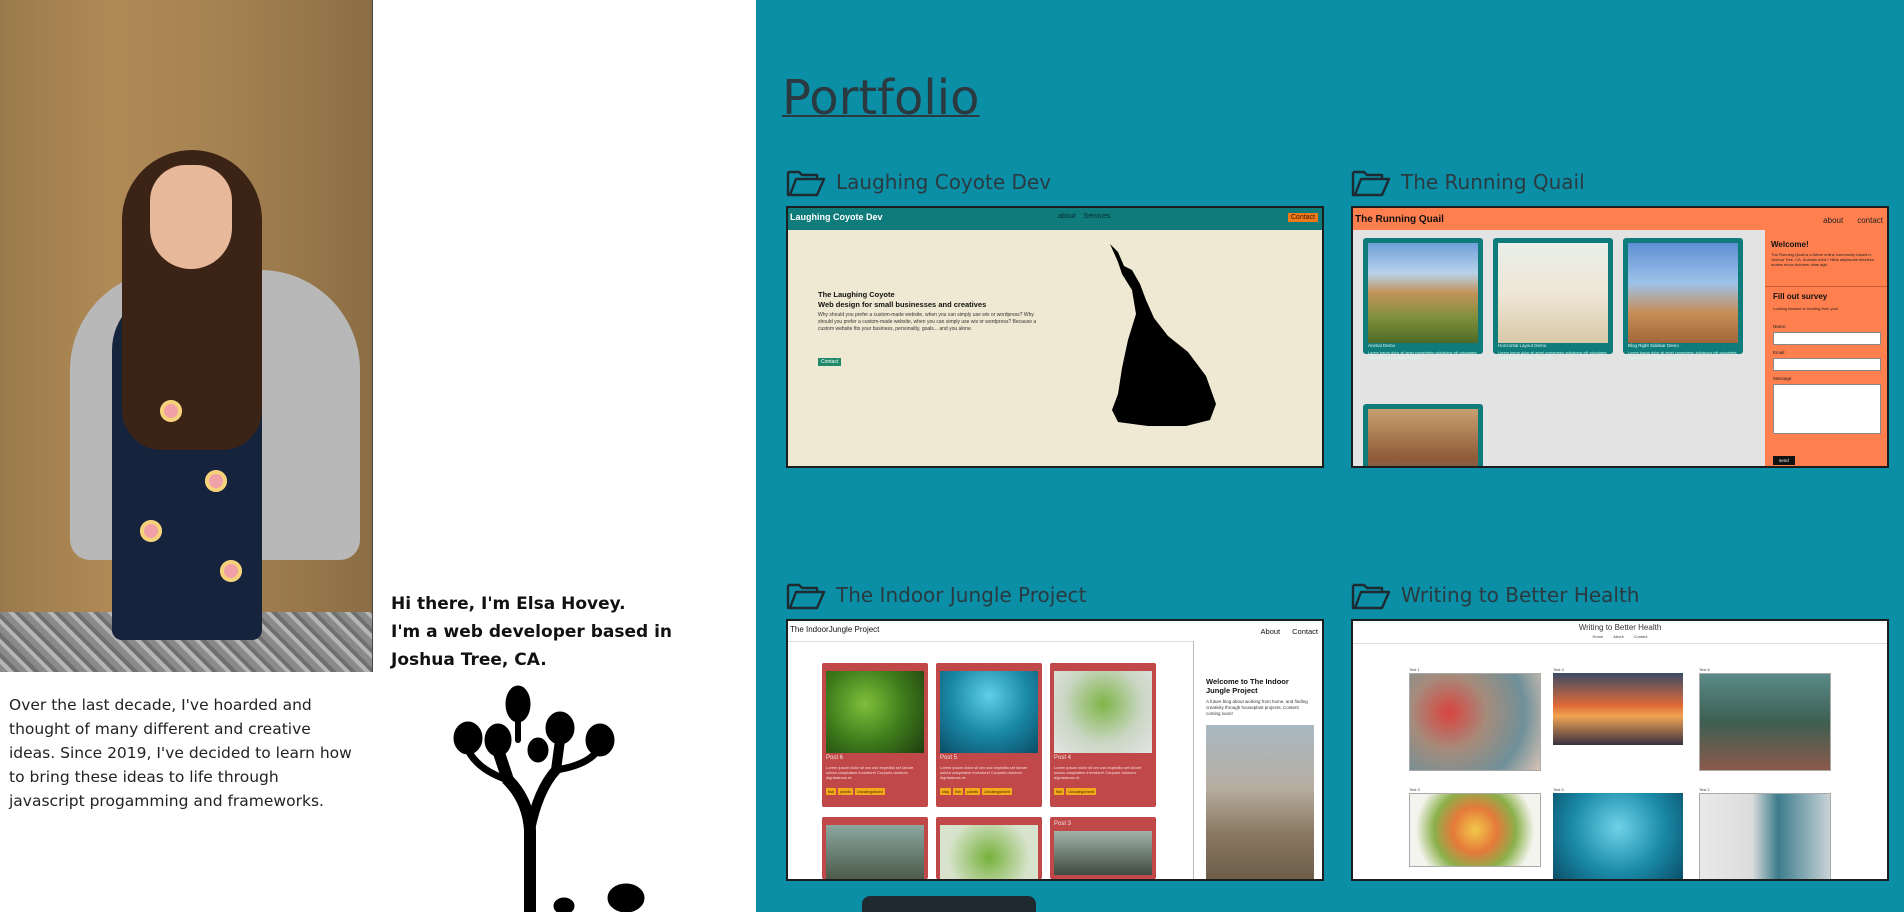 Image resolution: width=1904 pixels, height=912 pixels. Describe the element at coordinates (186, 336) in the screenshot. I see `profile-photo` at that location.